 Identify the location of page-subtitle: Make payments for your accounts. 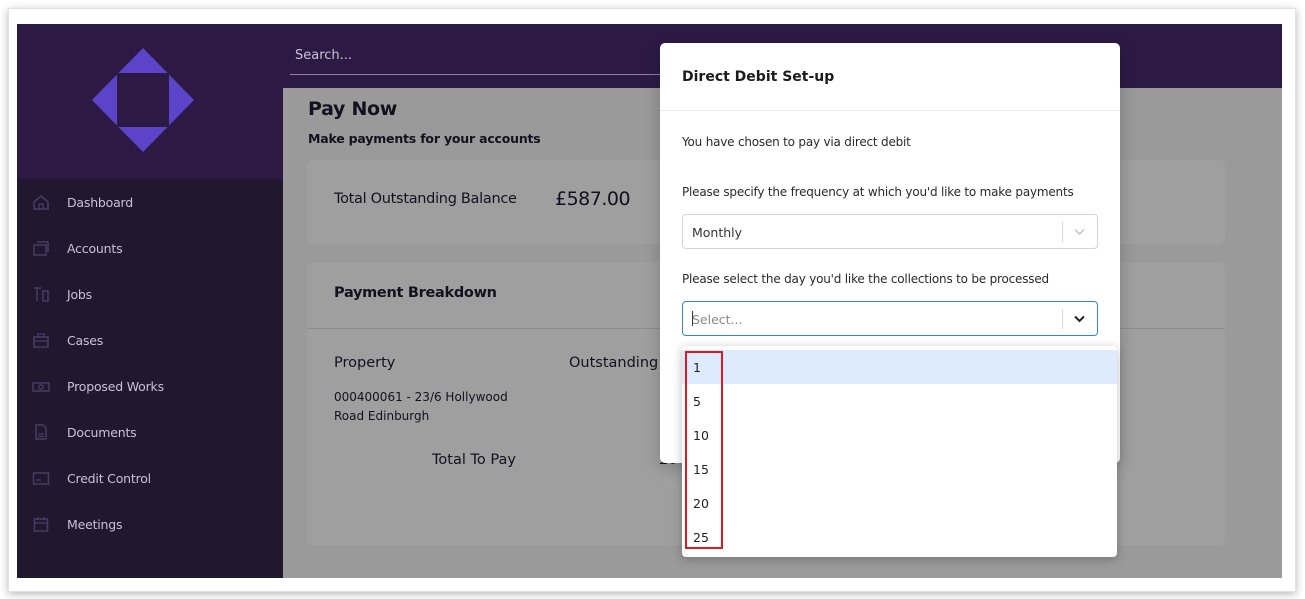
(424, 138).